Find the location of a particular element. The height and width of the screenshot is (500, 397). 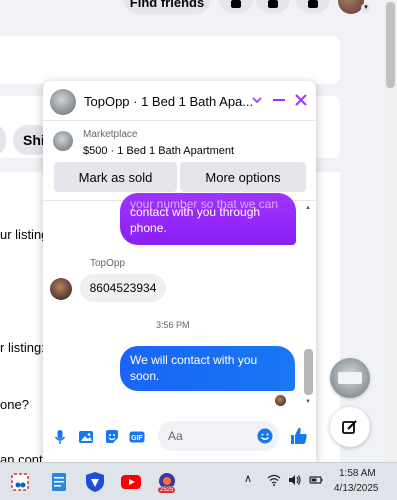

background-text: ur listing is located at coordinates (24, 234).